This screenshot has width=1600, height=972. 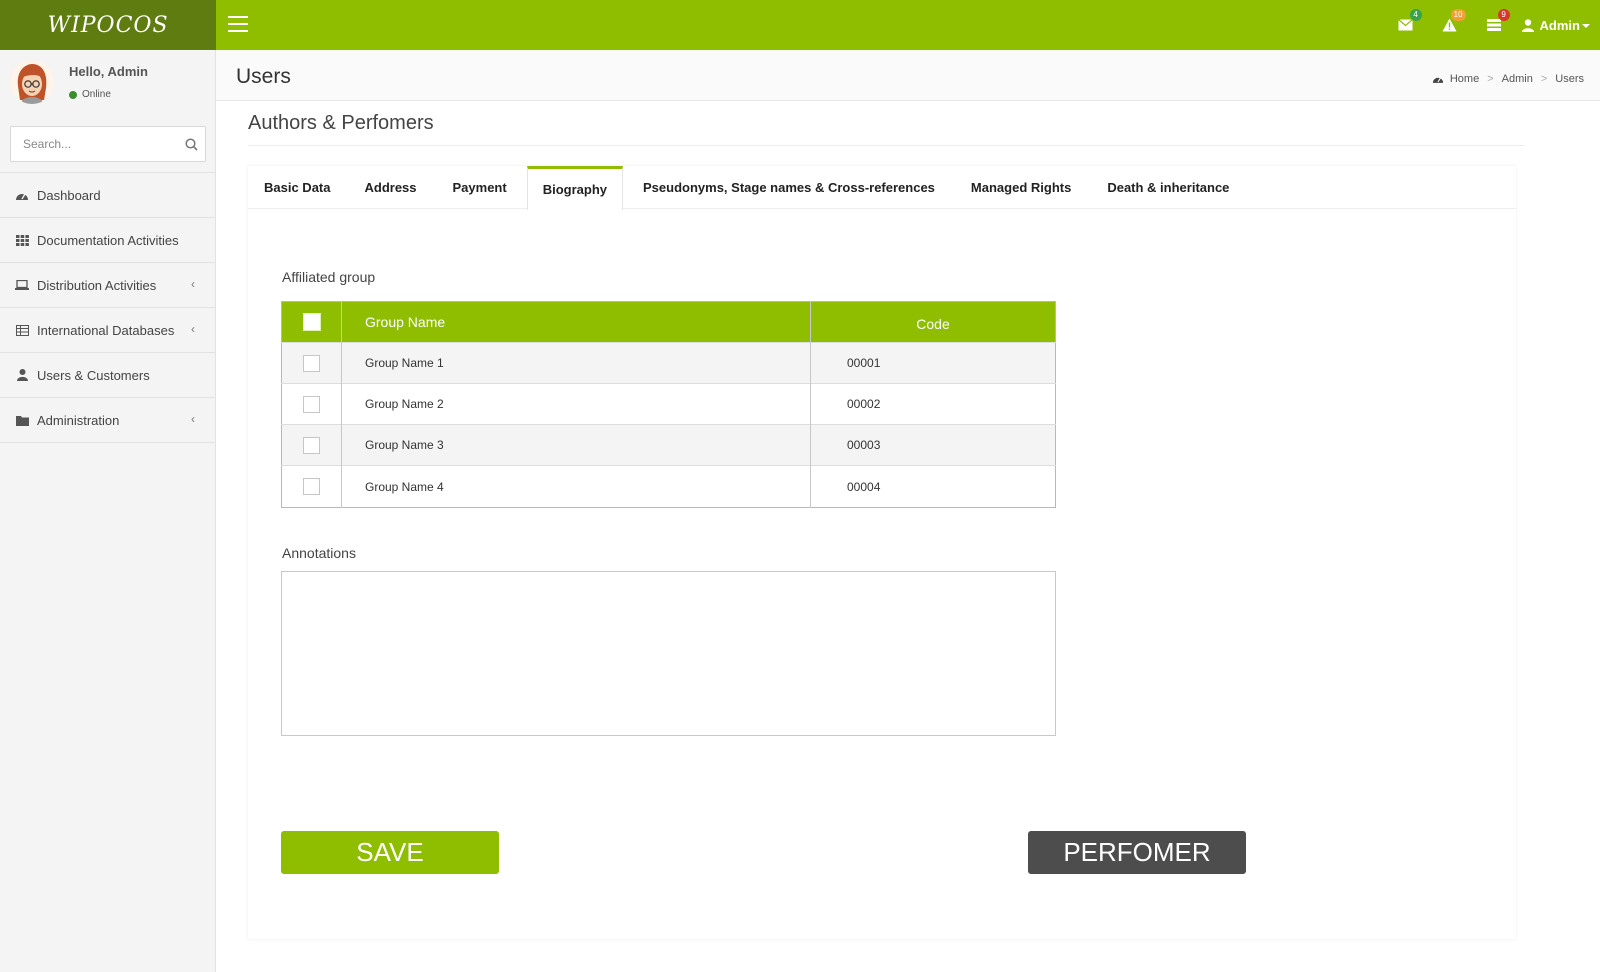 I want to click on sidebar-item-label: Documentation Activities, so click(x=108, y=240).